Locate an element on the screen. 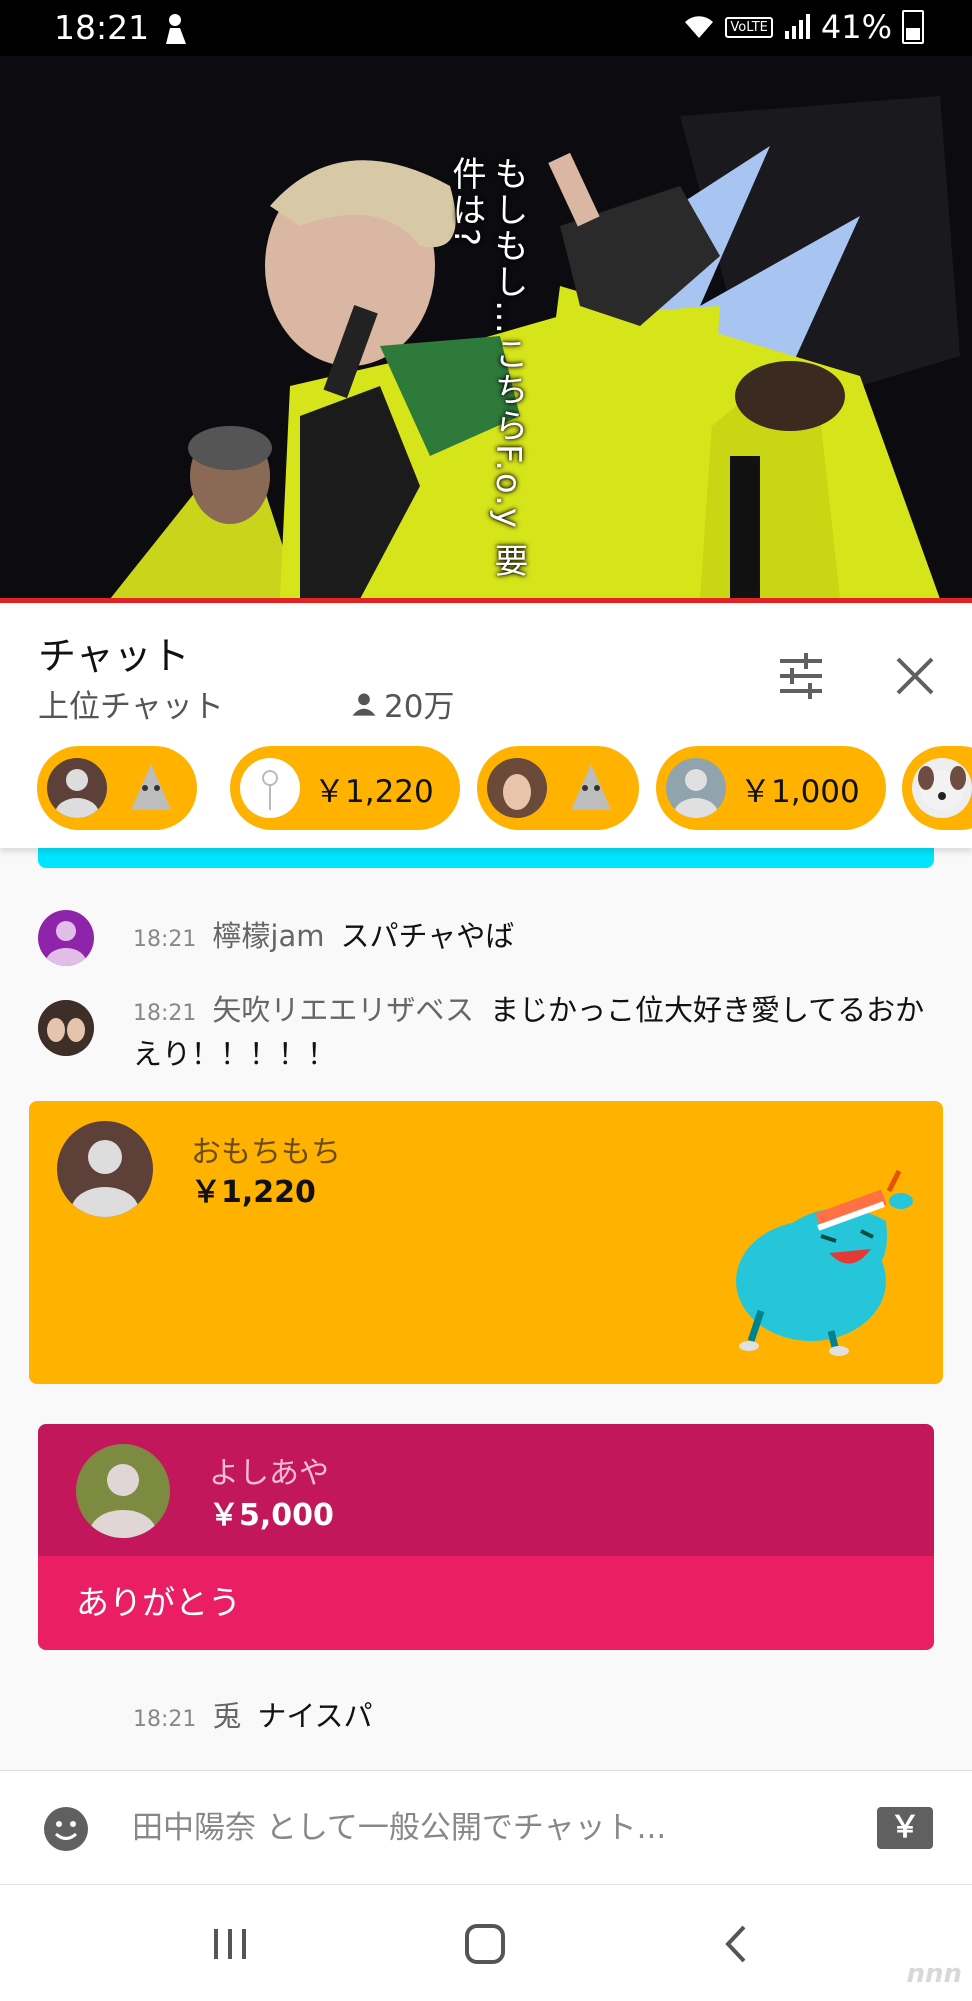  chat-message: 18:21 檸檬jam スパチャやば is located at coordinates (488, 940).